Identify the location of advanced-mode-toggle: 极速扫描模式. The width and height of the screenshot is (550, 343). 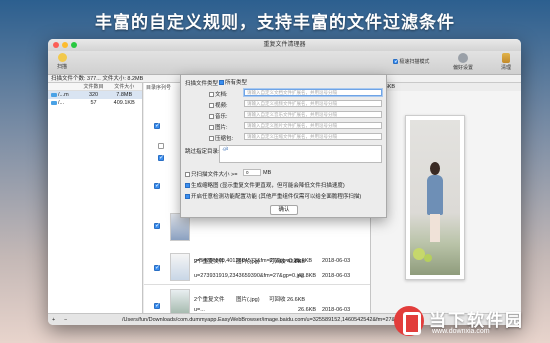
(411, 61).